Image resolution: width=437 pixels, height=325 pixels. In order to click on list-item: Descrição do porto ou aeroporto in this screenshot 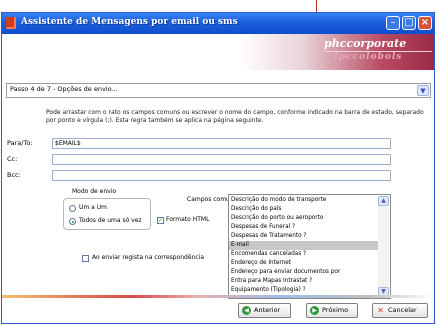, I will do `click(305, 218)`.